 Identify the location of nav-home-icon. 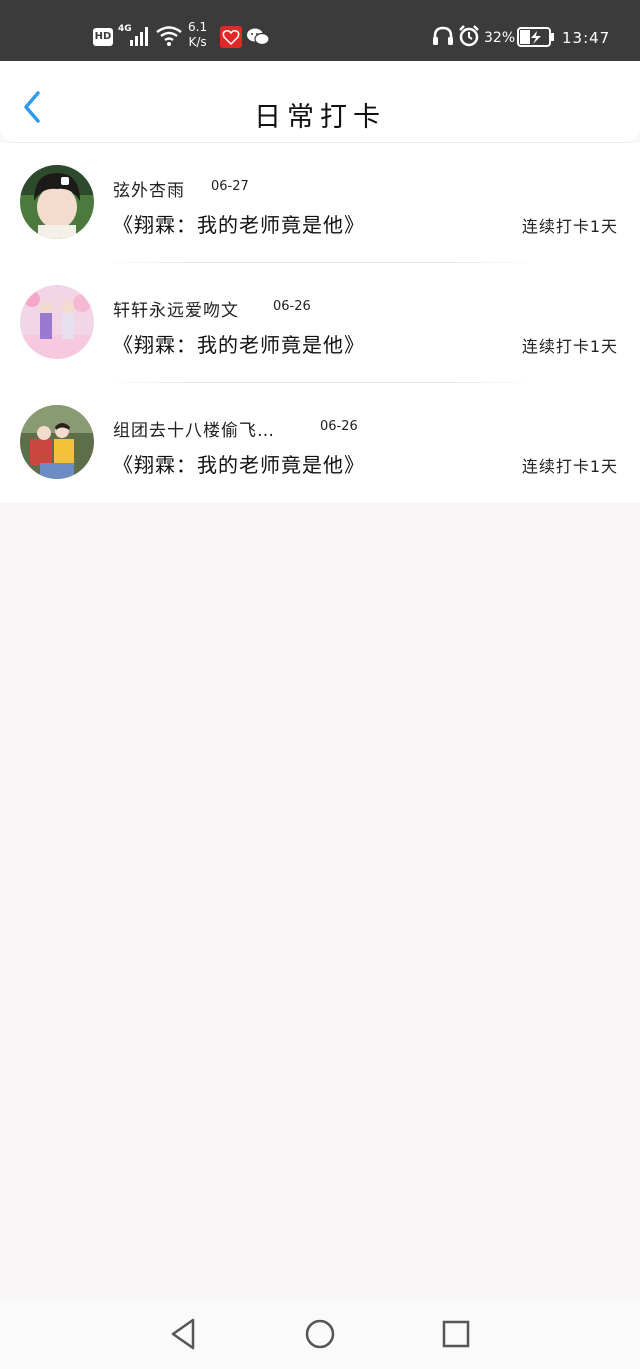
(320, 1334).